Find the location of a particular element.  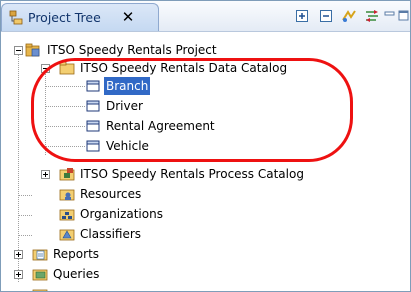

organizations-icon is located at coordinates (67, 215).